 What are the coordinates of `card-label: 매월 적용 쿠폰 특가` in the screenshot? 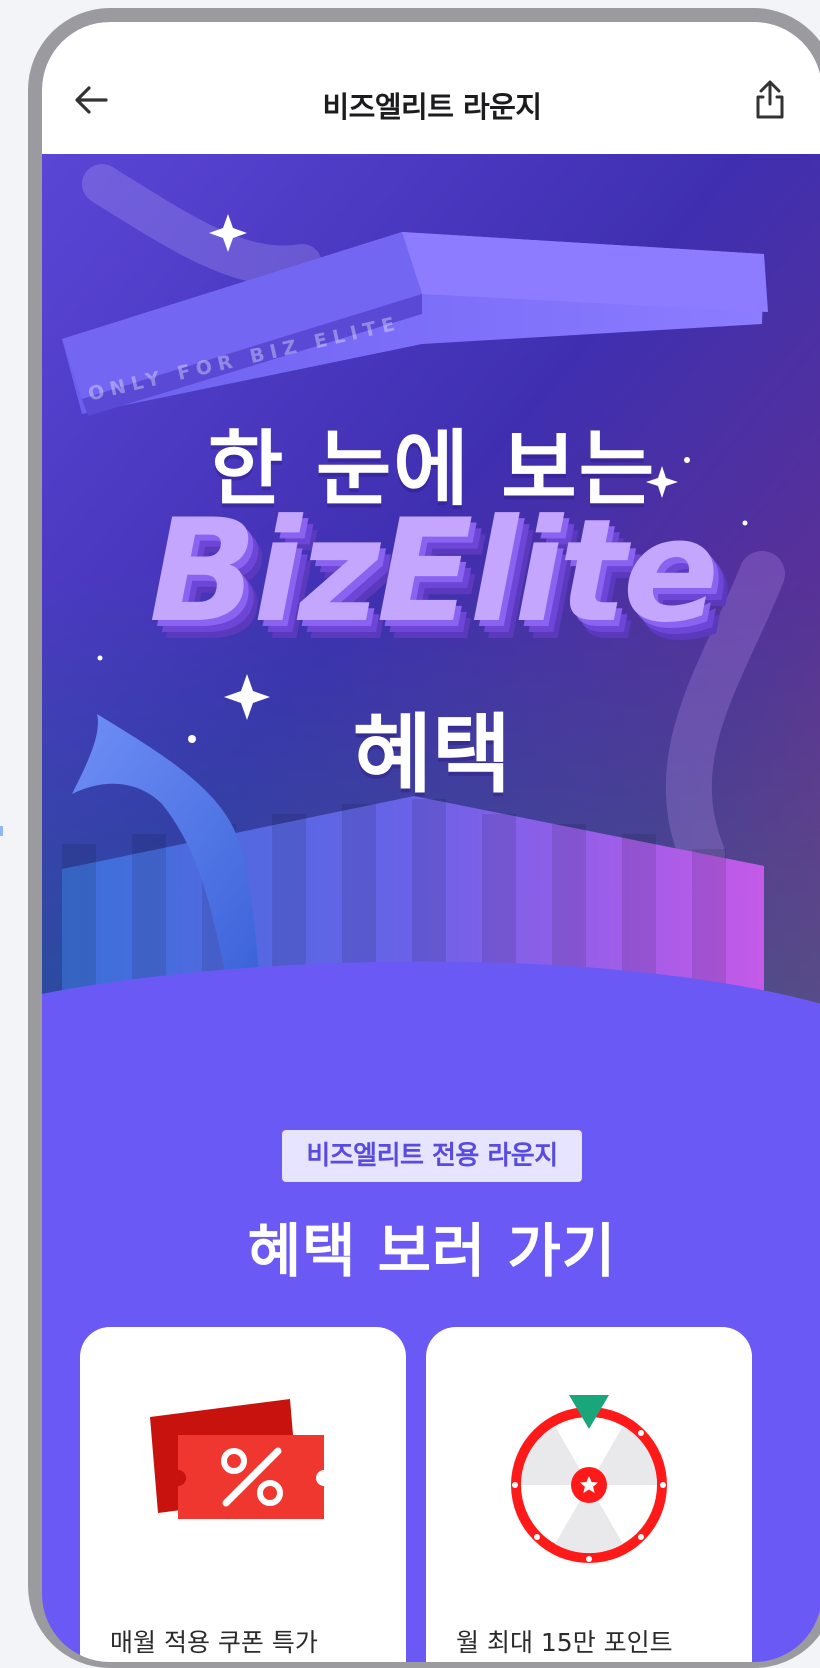 It's located at (214, 1642).